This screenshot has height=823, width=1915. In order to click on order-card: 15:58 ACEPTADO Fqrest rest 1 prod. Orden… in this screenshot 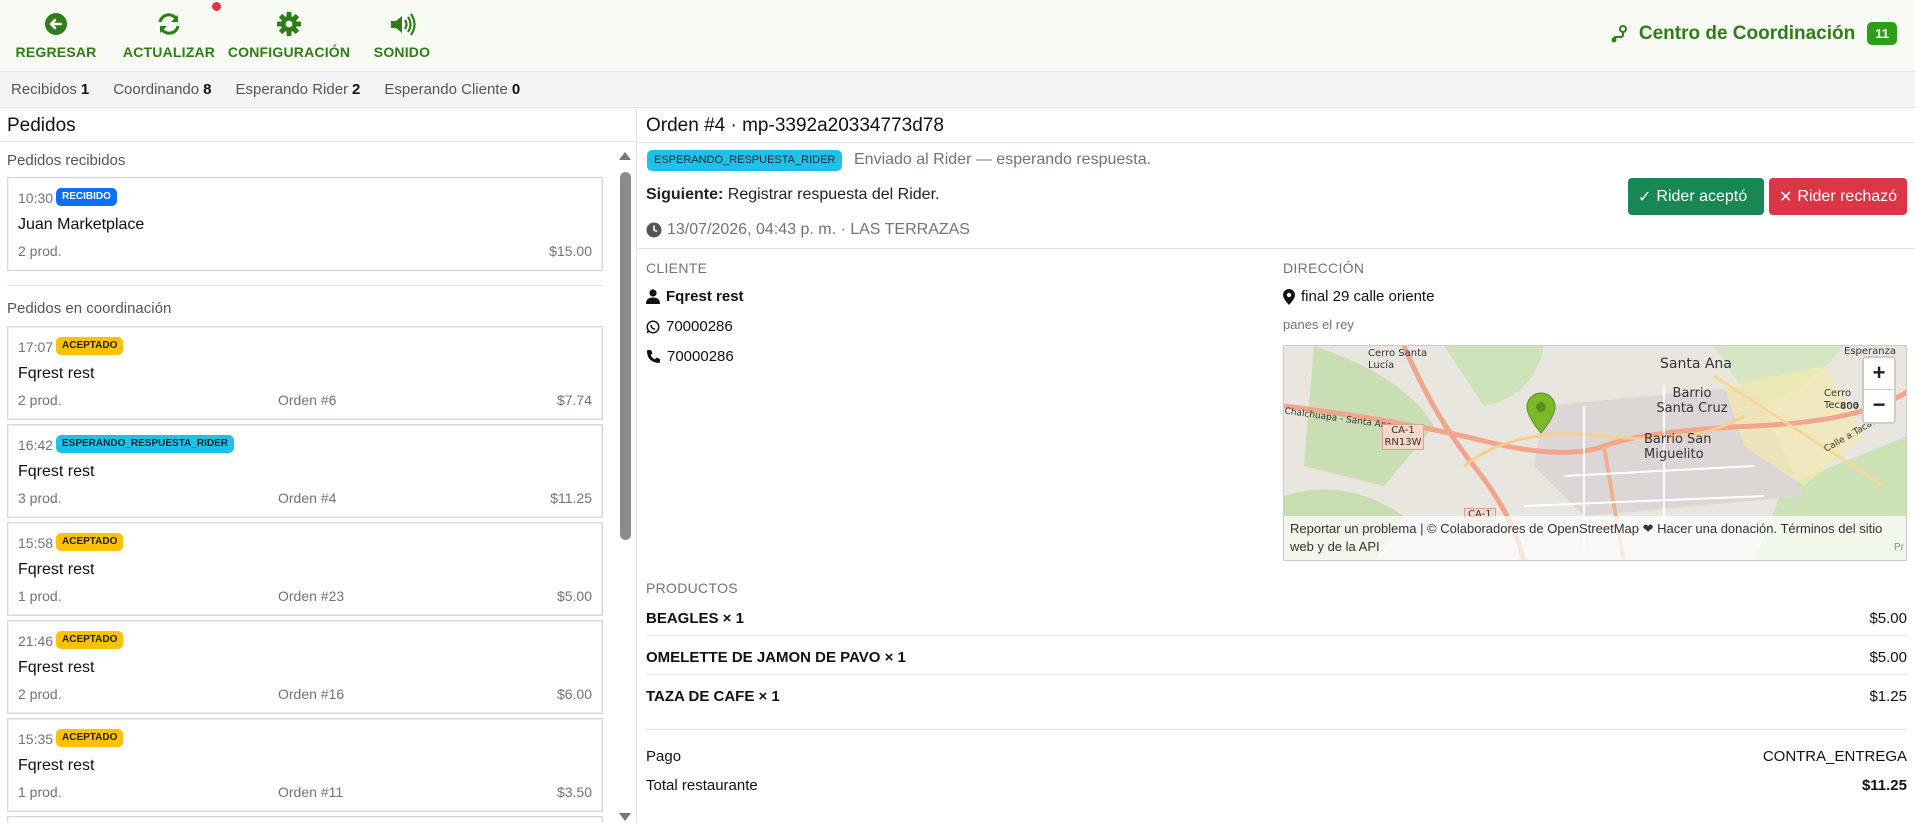, I will do `click(305, 569)`.